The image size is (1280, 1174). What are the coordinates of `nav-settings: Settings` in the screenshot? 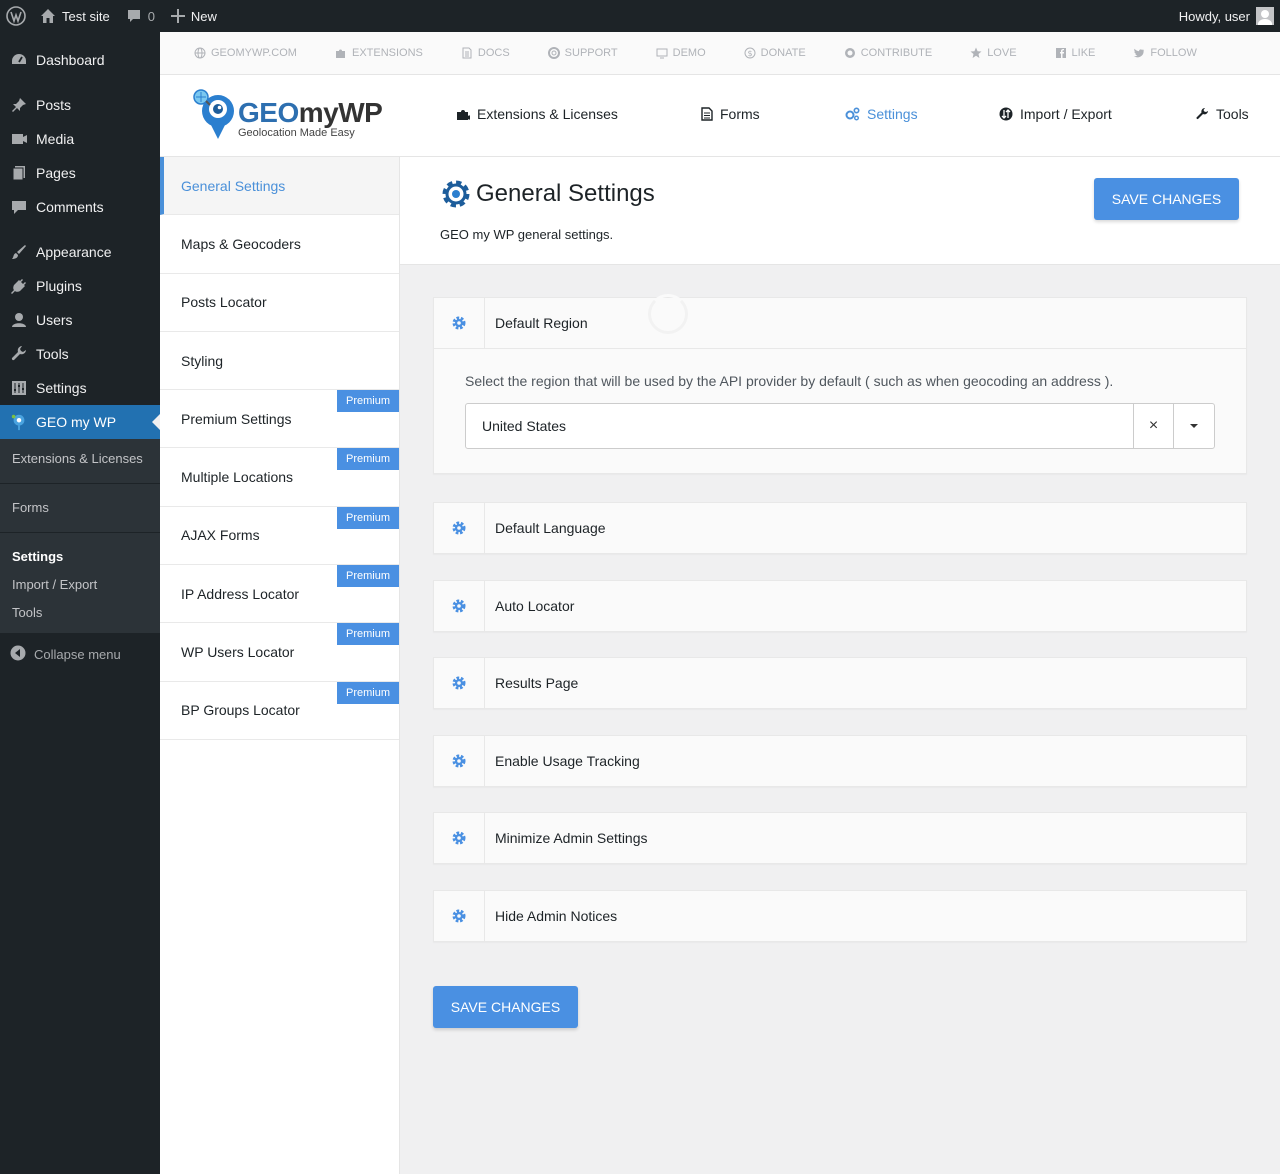 It's located at (881, 114).